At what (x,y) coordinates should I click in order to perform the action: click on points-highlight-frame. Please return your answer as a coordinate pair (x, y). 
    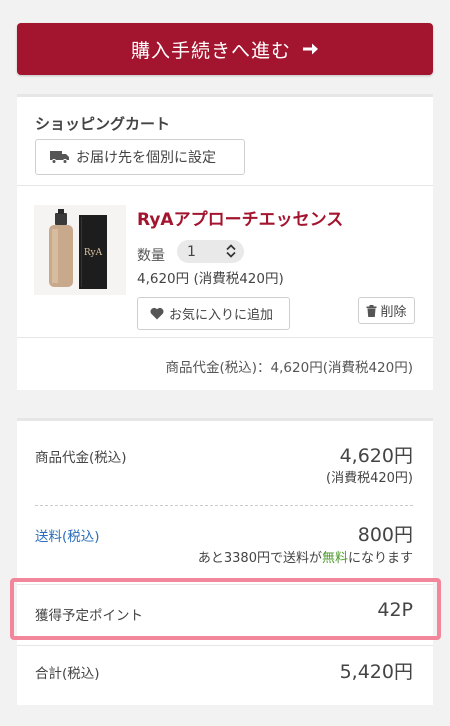
    Looking at the image, I should click on (225, 609).